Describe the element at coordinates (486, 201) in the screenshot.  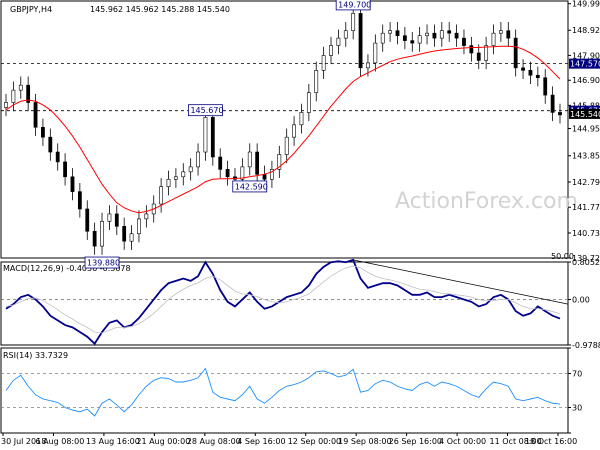
I see `watermark: ActionForex.com` at that location.